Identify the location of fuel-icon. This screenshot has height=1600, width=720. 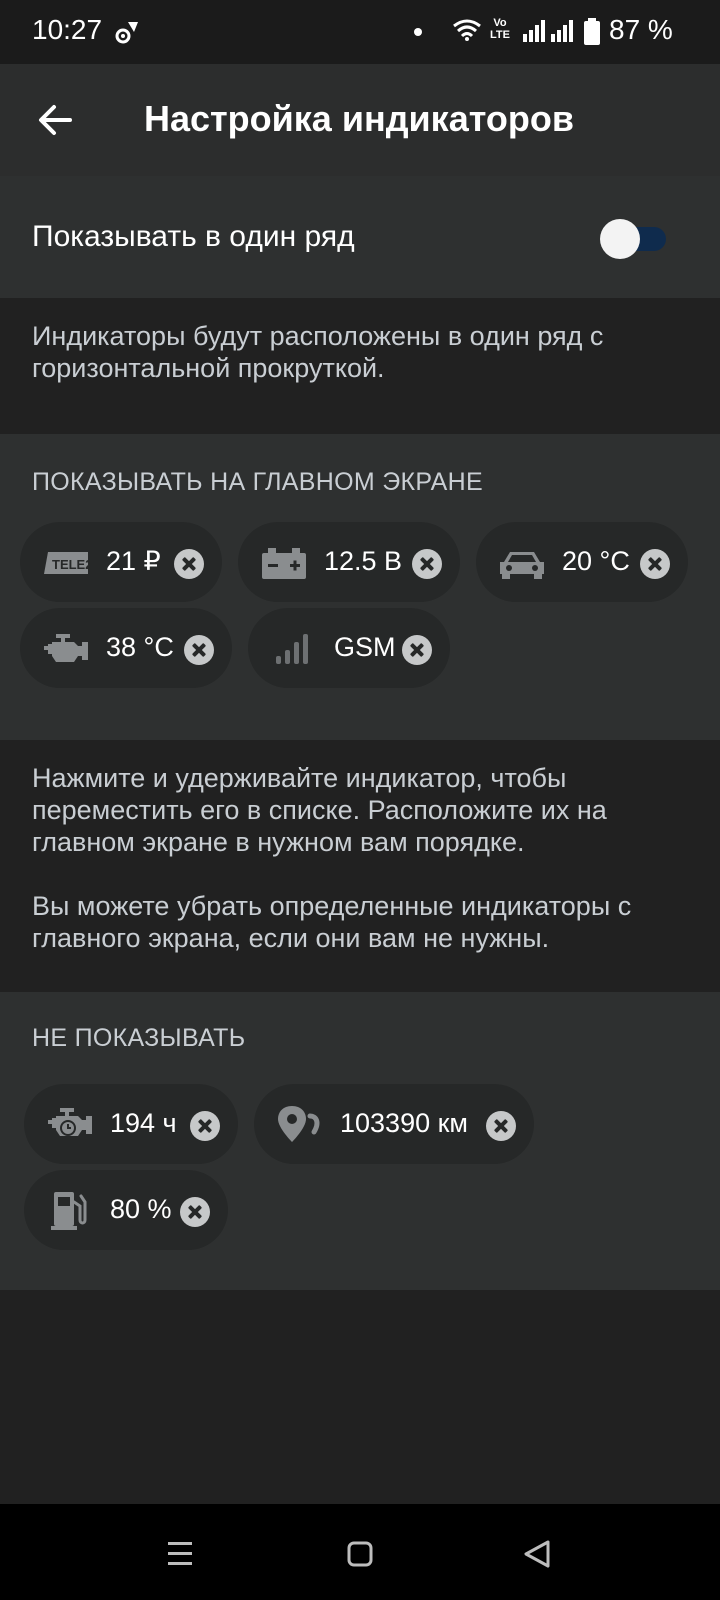
(70, 1210).